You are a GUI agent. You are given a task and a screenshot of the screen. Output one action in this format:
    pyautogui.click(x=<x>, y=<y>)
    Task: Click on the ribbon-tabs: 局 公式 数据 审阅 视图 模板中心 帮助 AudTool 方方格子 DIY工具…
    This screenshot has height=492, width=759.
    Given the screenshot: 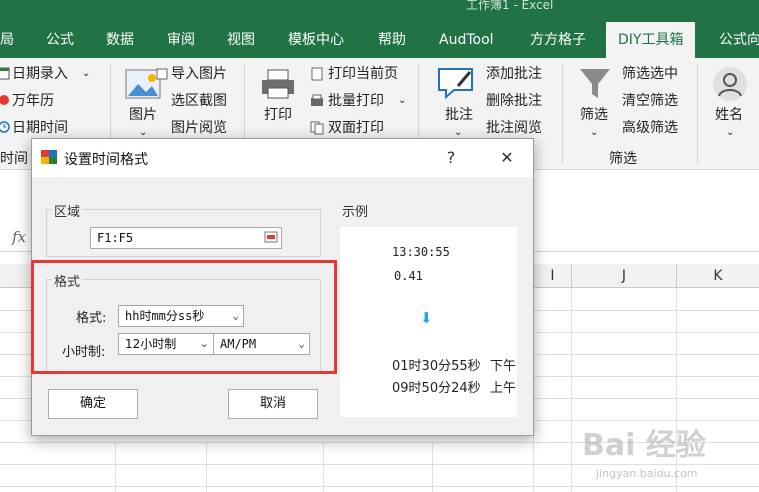 What is the action you would take?
    pyautogui.click(x=379, y=40)
    